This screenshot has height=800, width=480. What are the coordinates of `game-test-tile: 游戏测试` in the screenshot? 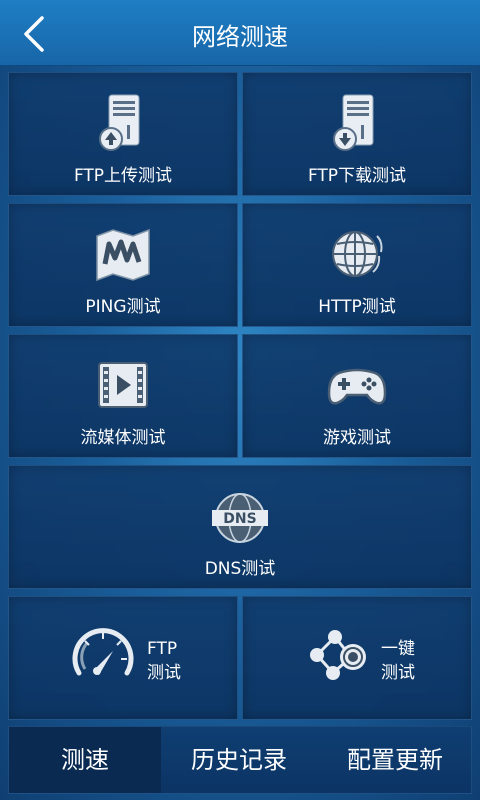 It's located at (357, 396).